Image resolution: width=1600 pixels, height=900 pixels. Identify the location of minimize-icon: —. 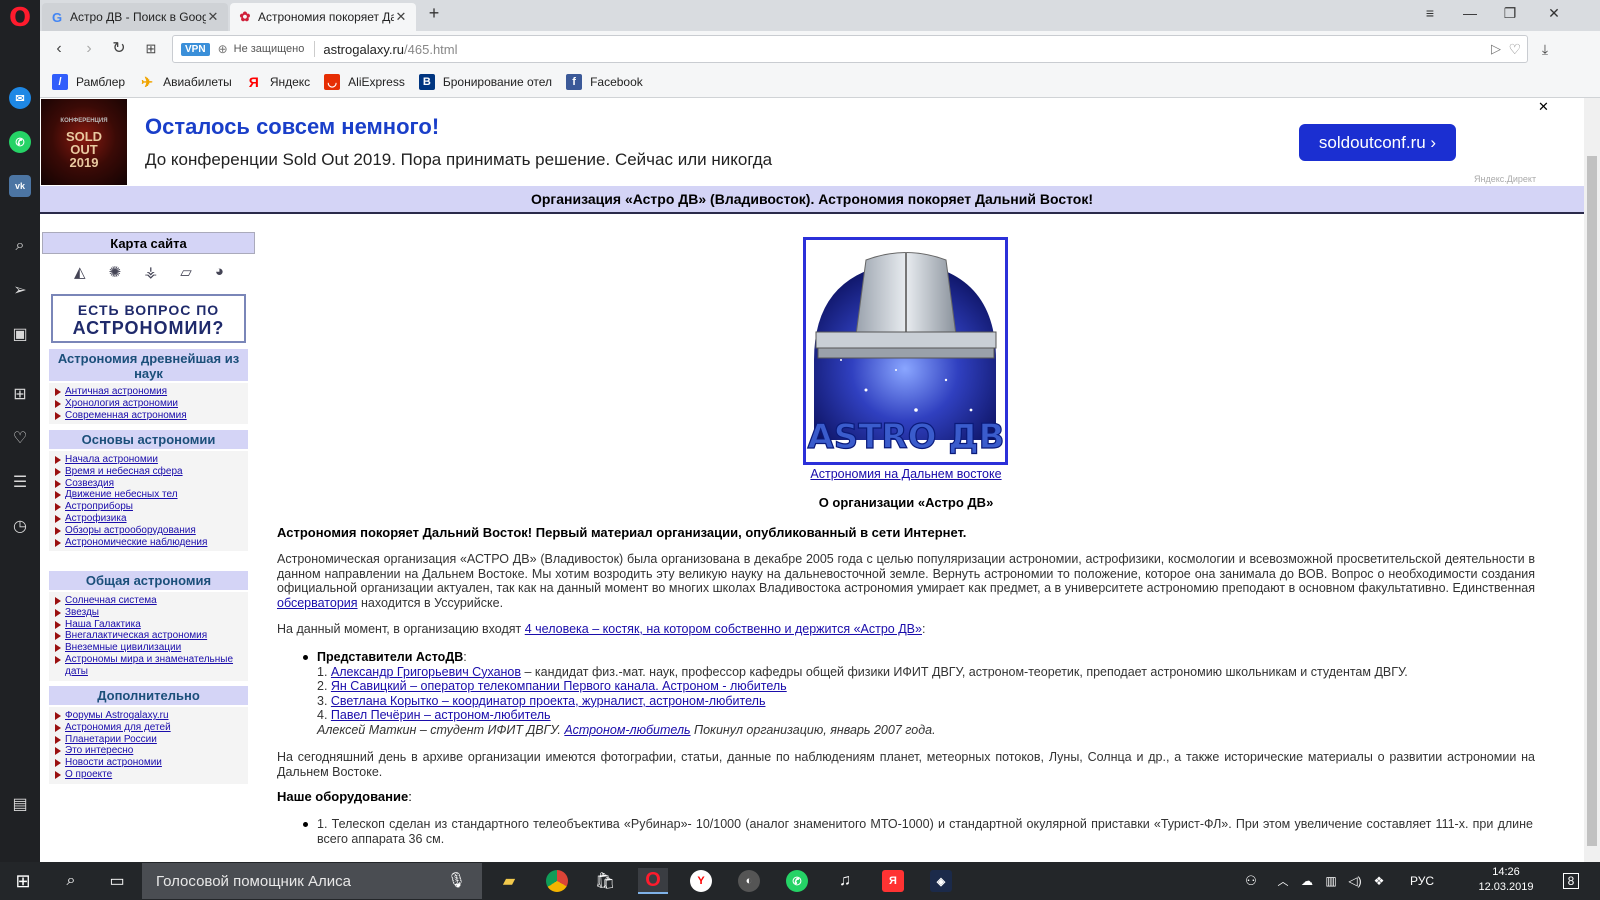
(1470, 15).